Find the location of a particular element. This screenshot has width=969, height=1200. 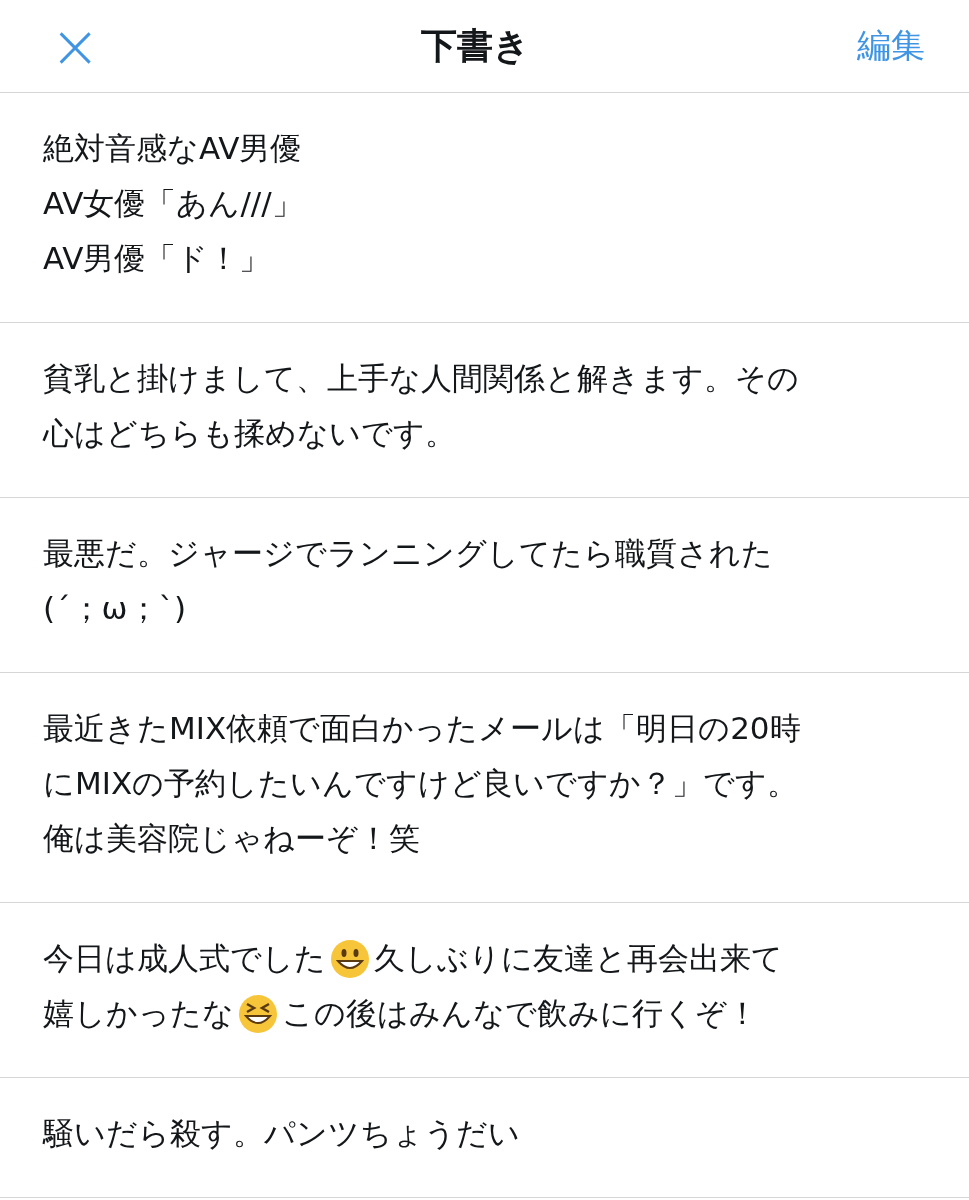

draft-text: 今日は成人式でした is located at coordinates (184, 958).